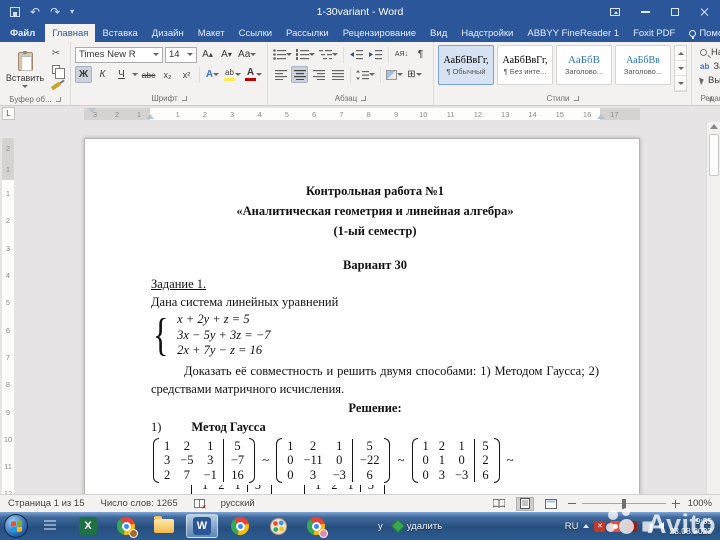 Image resolution: width=720 pixels, height=540 pixels. I want to click on tab-design: Дизайн, so click(168, 33).